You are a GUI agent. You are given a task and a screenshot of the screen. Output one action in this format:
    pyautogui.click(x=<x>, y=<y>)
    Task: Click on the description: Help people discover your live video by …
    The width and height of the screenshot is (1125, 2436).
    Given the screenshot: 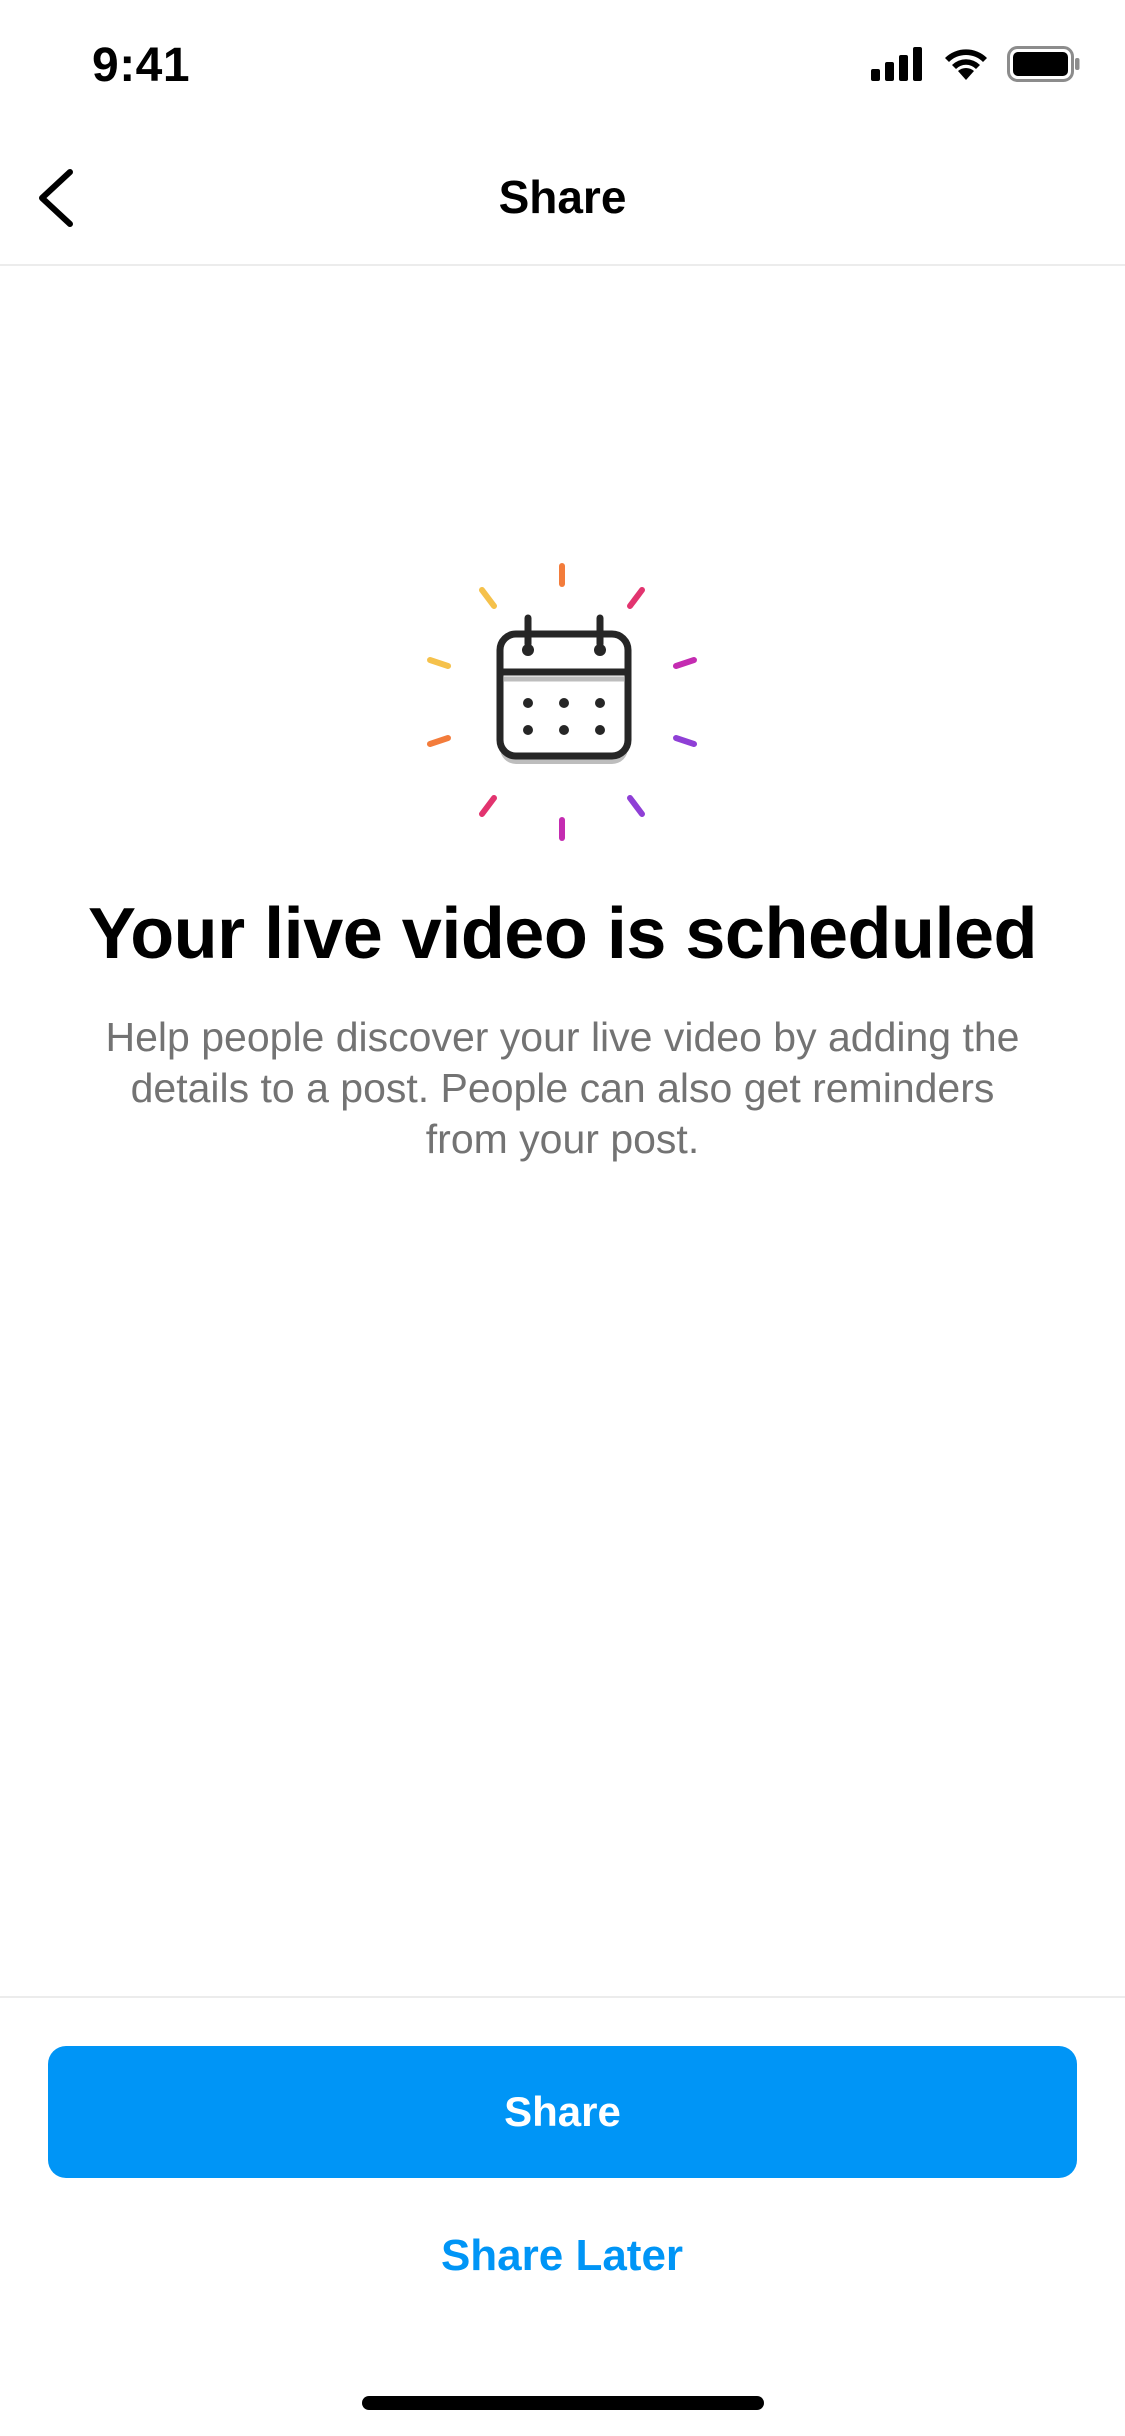 What is the action you would take?
    pyautogui.click(x=562, y=1088)
    